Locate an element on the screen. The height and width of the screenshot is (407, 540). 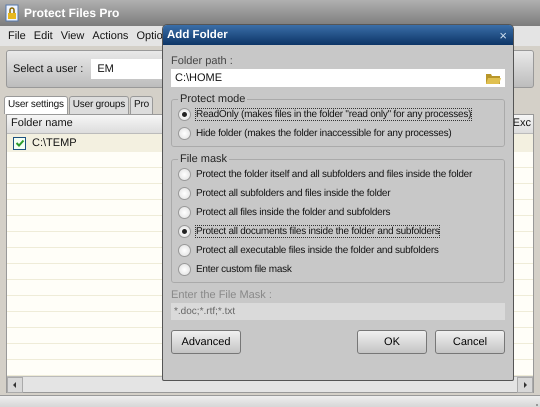
tab: User groups is located at coordinates (99, 105).